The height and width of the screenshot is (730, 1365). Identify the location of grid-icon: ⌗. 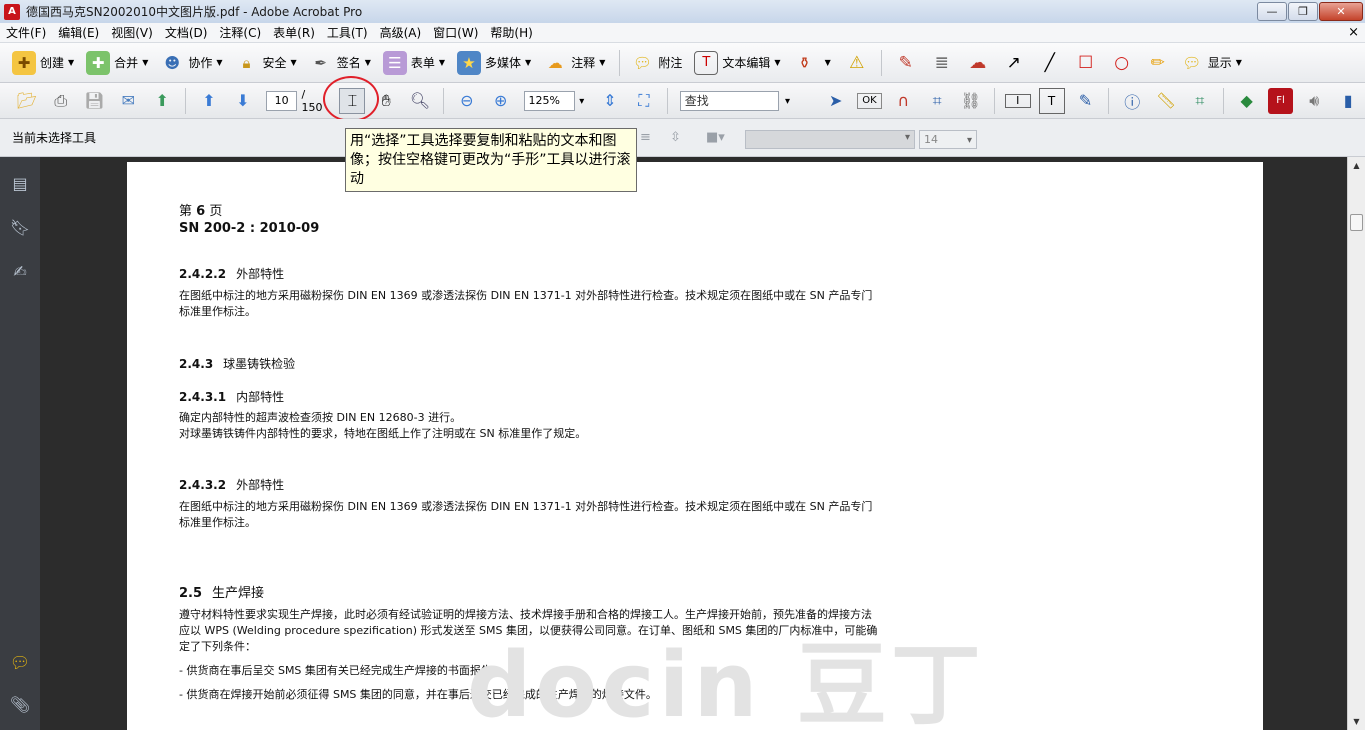
(1200, 101).